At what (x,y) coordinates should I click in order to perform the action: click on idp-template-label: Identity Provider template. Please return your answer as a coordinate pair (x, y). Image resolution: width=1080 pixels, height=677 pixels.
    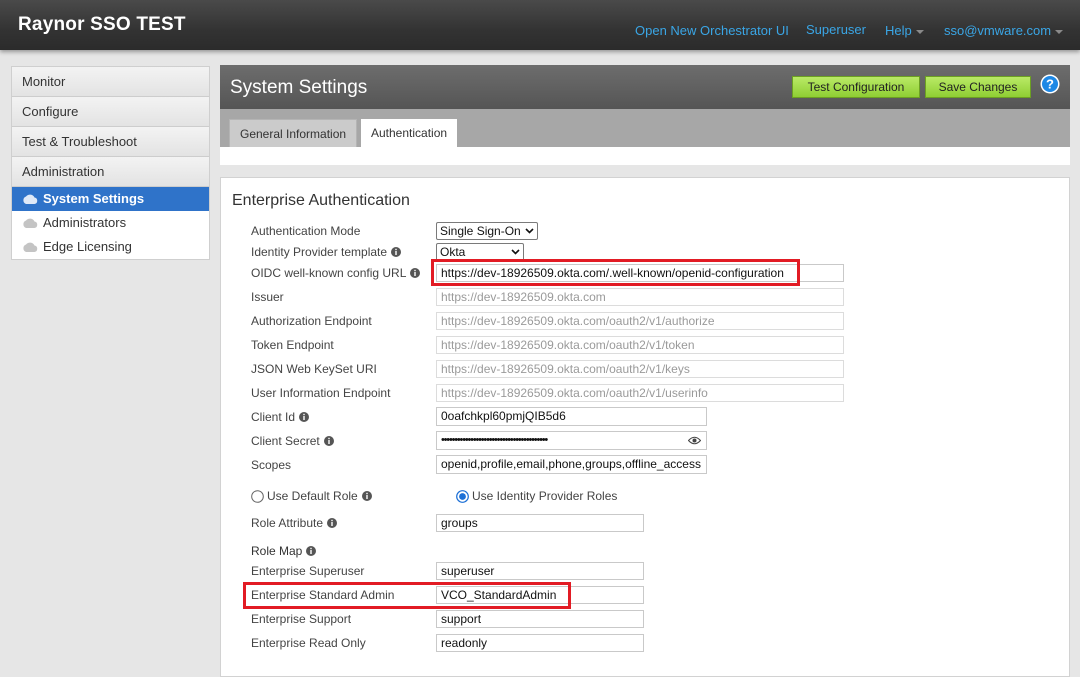
    Looking at the image, I should click on (326, 252).